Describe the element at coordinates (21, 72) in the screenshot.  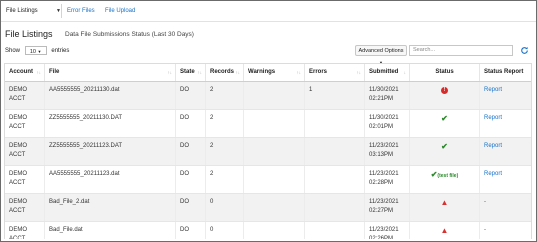
I see `col-account-label: Account` at that location.